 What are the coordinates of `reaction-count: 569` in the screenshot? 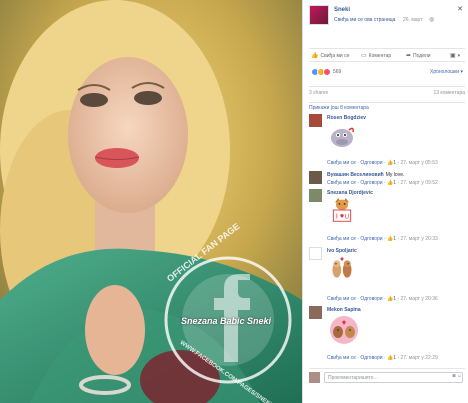 It's located at (337, 72).